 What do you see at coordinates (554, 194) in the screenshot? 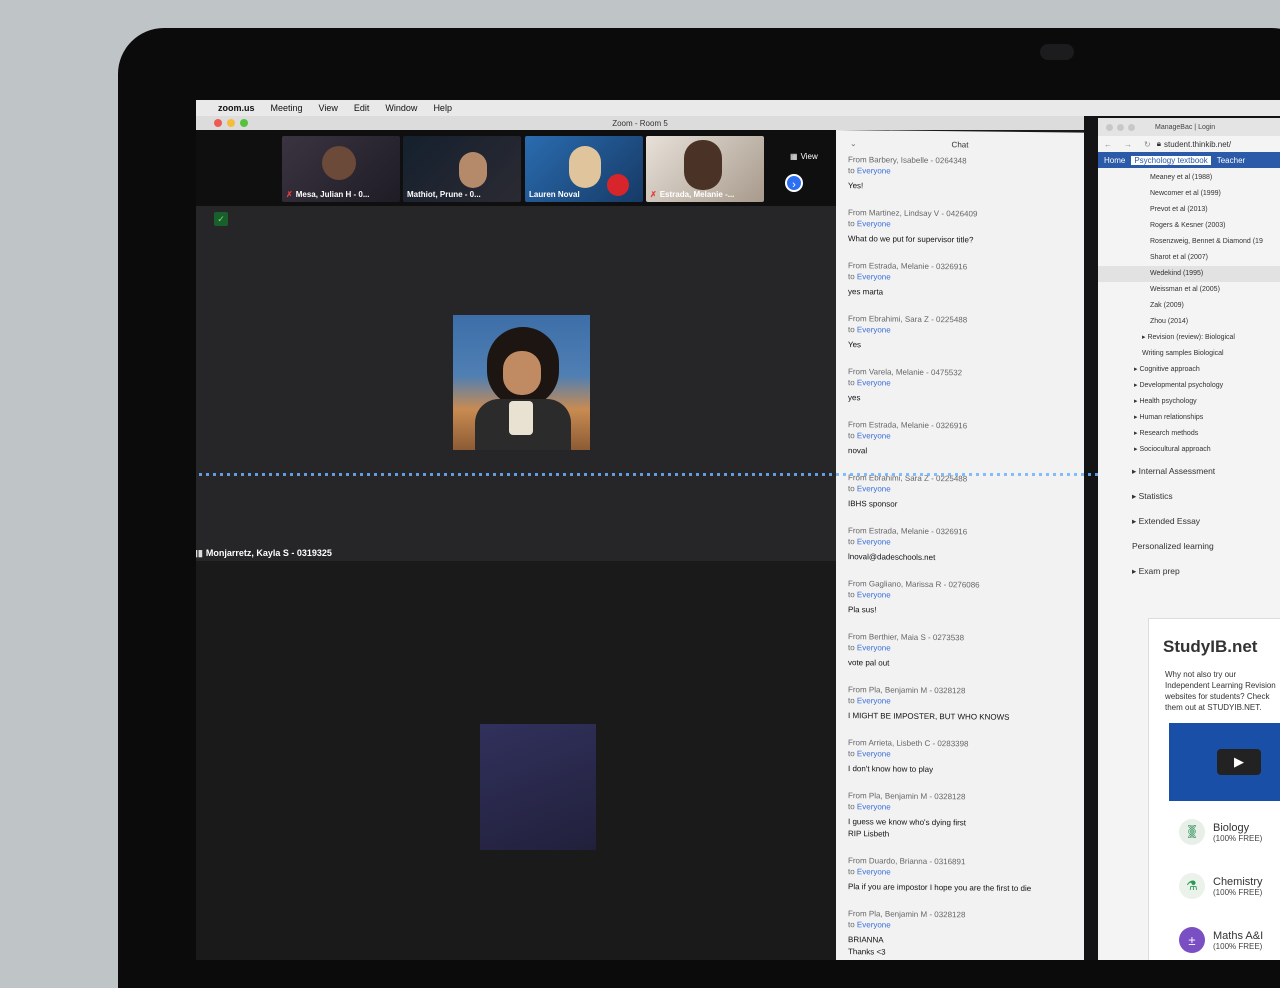
I see `participant-name: Lauren Noval` at bounding box center [554, 194].